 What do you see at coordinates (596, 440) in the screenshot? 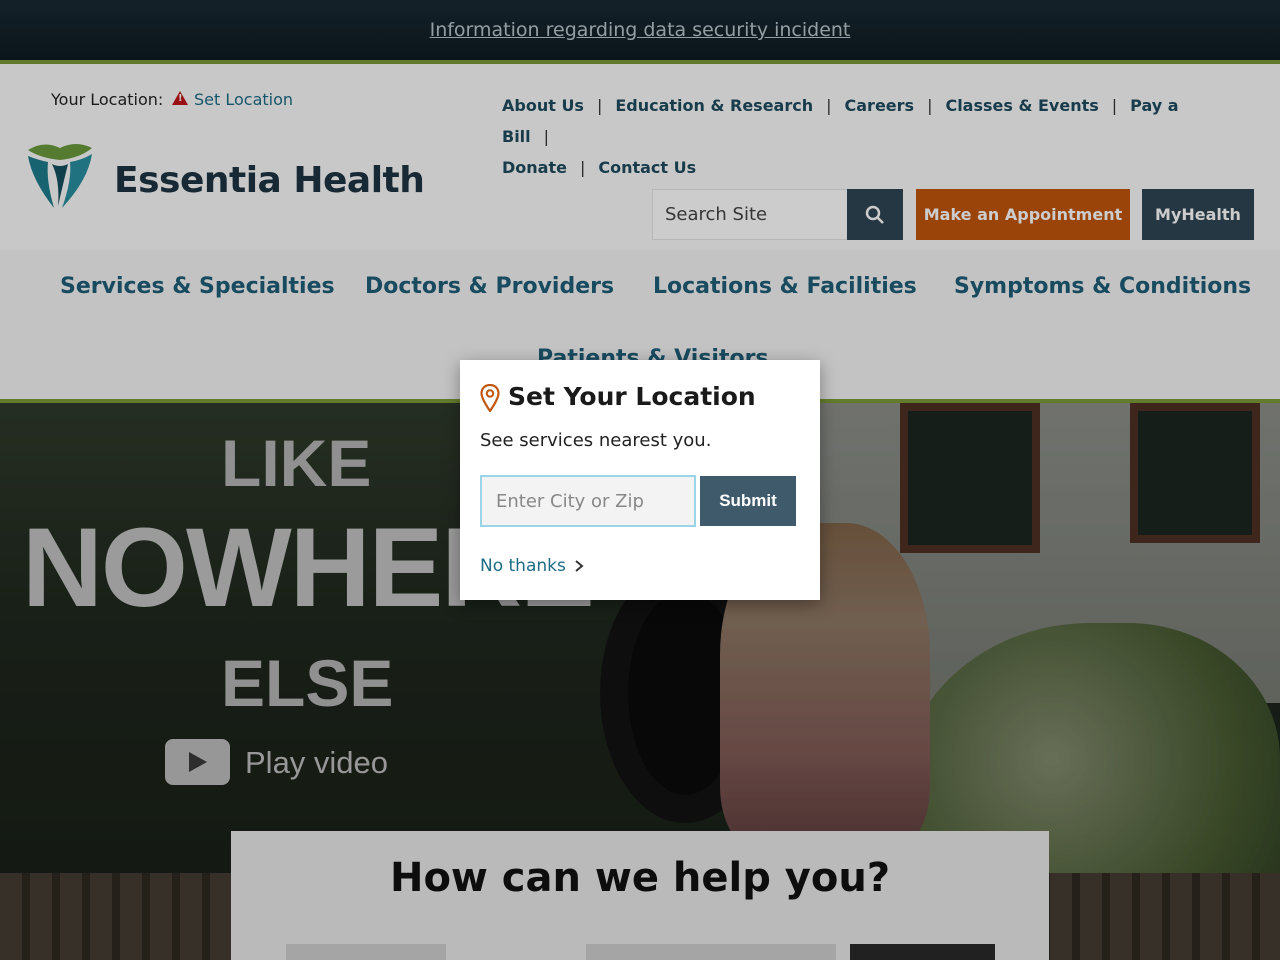
I see `modal-subtitle: See services nearest you.` at bounding box center [596, 440].